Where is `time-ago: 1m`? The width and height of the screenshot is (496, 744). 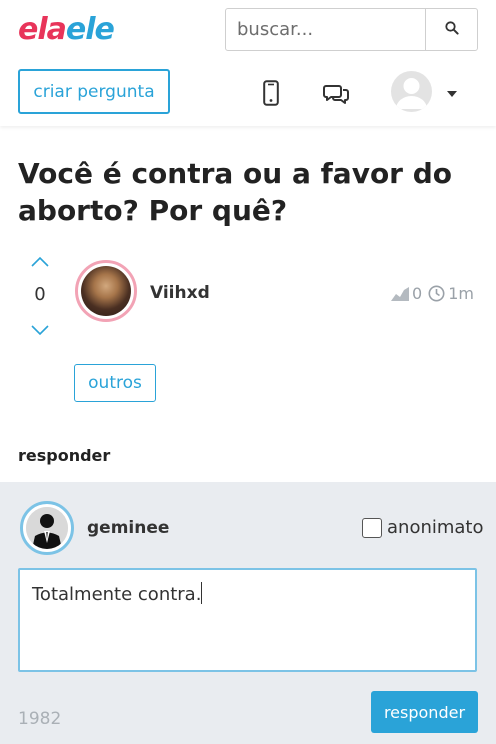 time-ago: 1m is located at coordinates (461, 293).